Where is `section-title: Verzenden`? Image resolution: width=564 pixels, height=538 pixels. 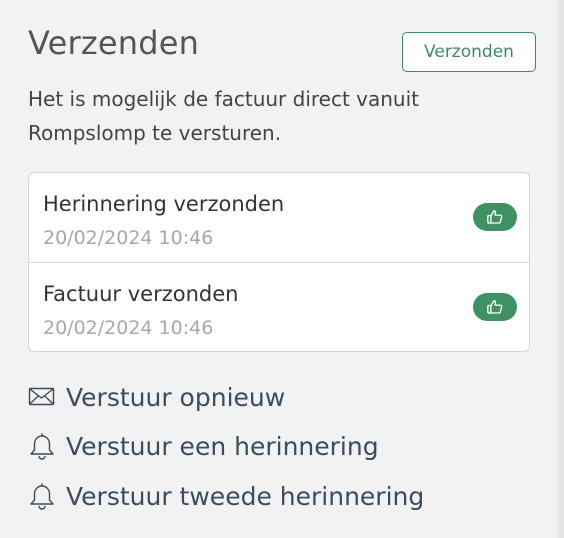 section-title: Verzenden is located at coordinates (114, 43).